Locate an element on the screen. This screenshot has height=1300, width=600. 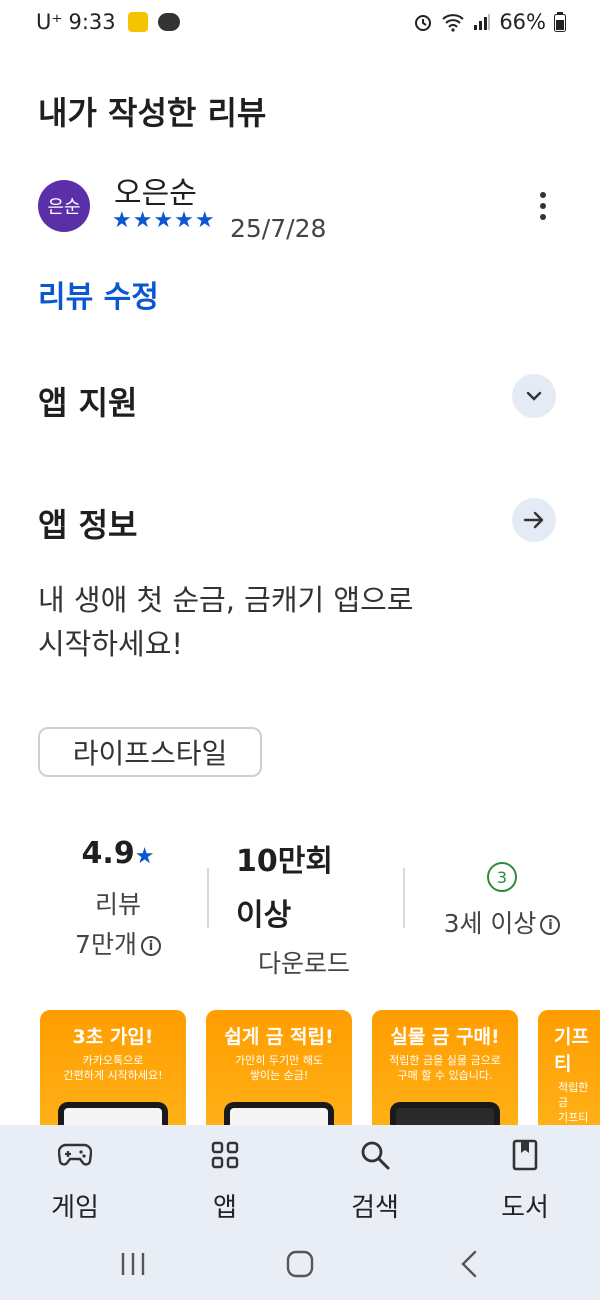
arrow-right-icon is located at coordinates (533, 520).